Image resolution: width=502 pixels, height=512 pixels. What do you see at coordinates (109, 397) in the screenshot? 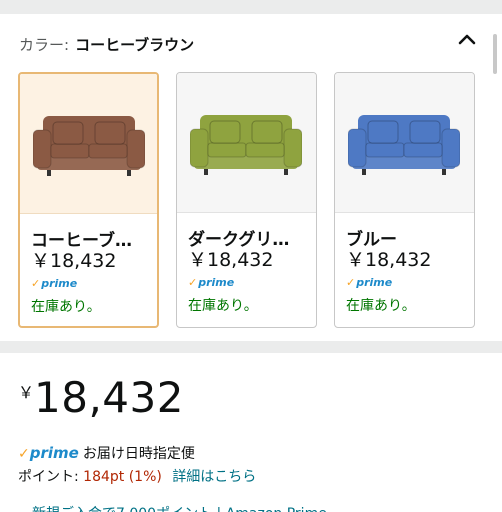
I see `price-amount: 18,432` at bounding box center [109, 397].